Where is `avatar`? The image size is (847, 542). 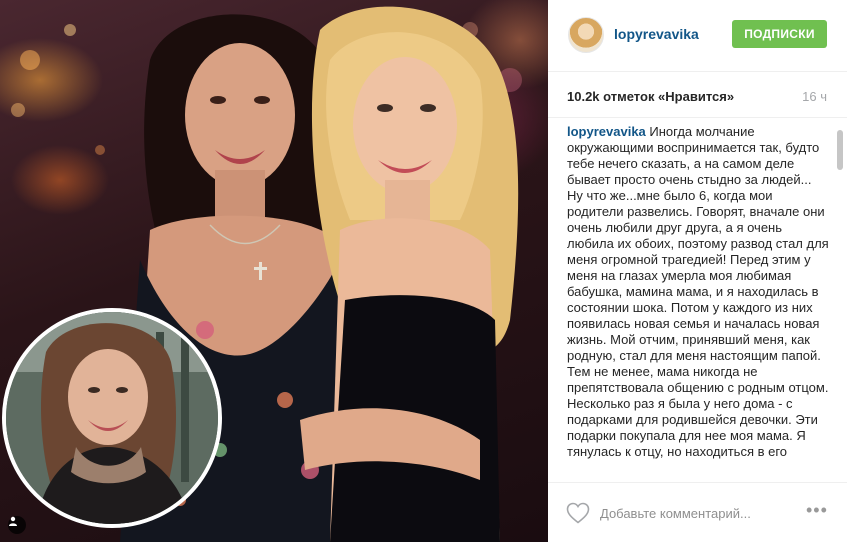 avatar is located at coordinates (586, 35).